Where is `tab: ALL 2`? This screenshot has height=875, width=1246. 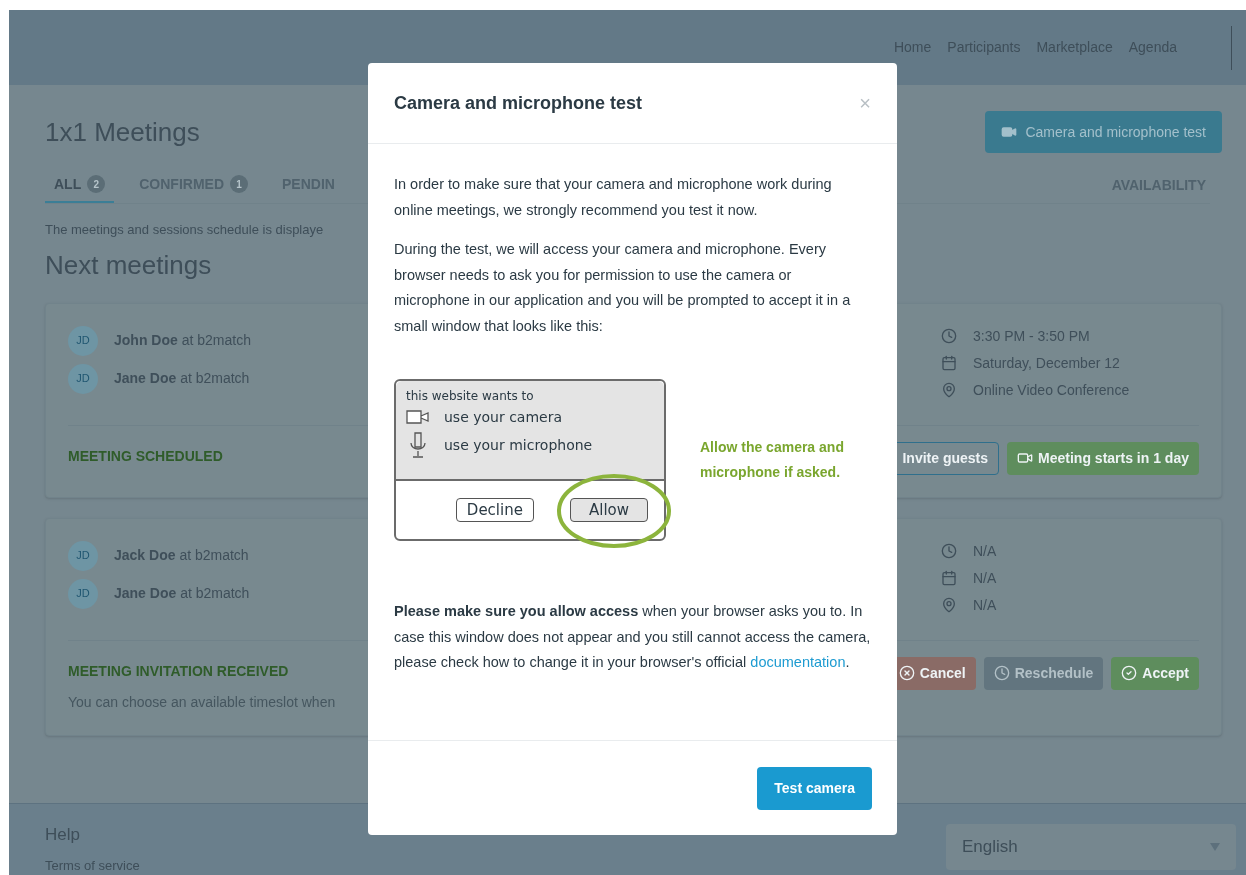
tab: ALL 2 is located at coordinates (80, 185).